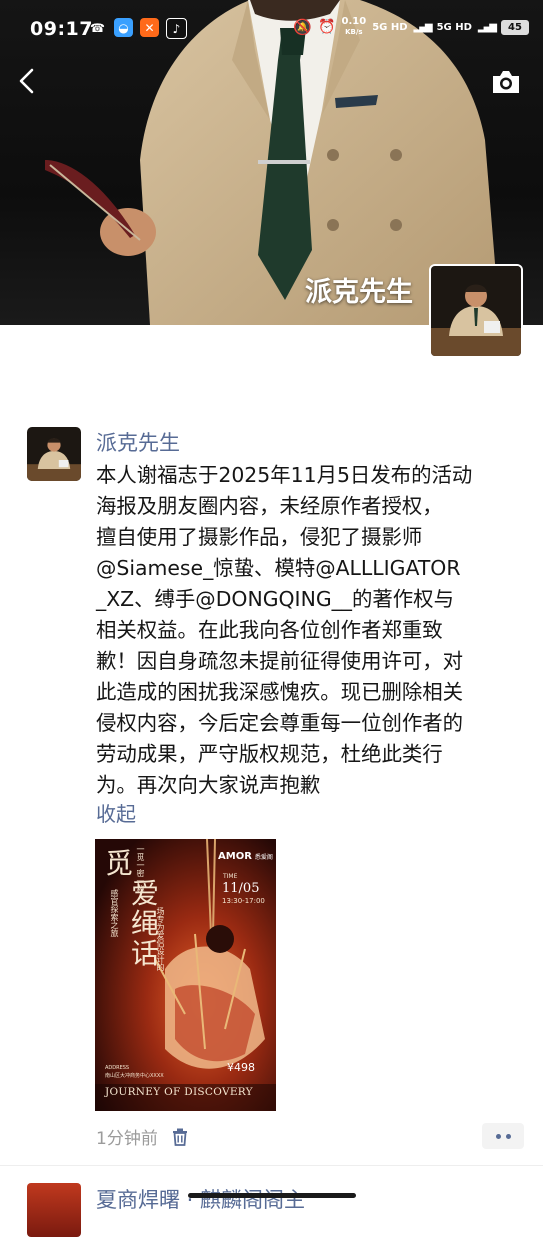 The image size is (543, 1237). I want to click on post-text-line: 侵权内容，今后定会尊重每一位创作者的, so click(280, 723).